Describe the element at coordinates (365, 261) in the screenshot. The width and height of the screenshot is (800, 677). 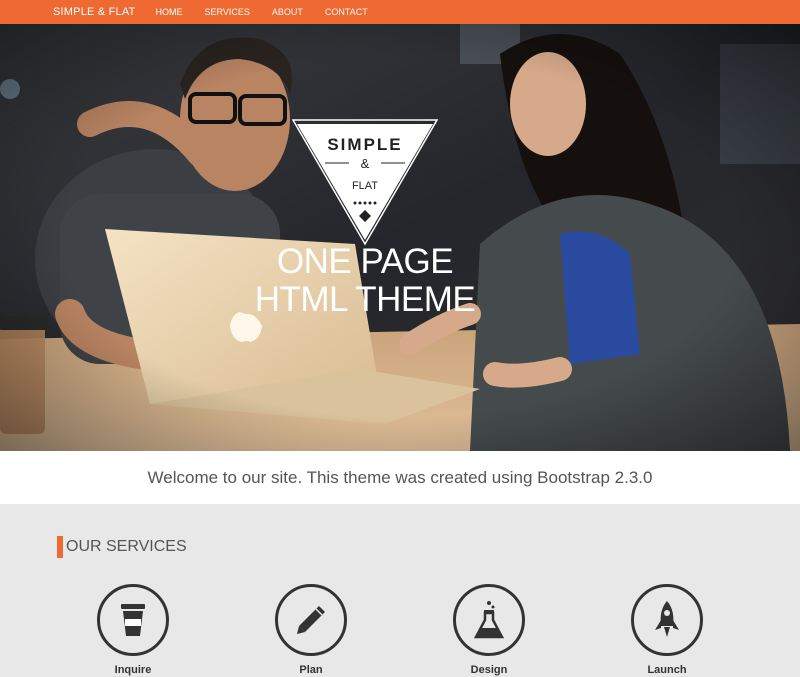
I see `hero-title-line1: ONE PAGE` at that location.